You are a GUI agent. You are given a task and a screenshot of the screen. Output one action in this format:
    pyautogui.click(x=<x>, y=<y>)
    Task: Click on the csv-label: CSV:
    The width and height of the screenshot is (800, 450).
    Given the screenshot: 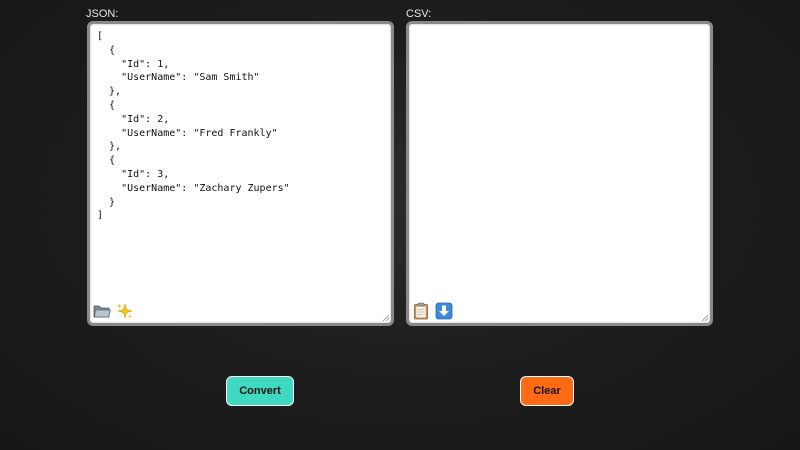 What is the action you would take?
    pyautogui.click(x=419, y=14)
    